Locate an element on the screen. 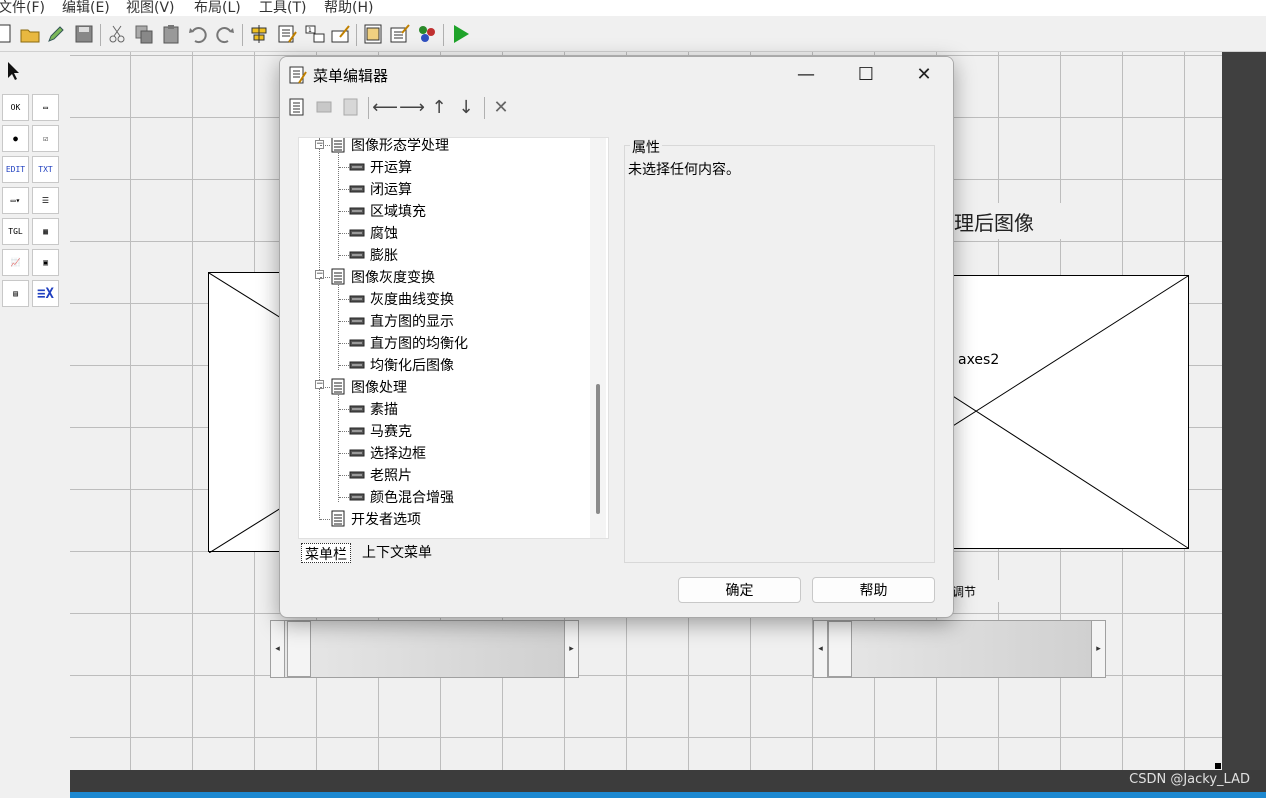  processed-image-title: 理后图像 is located at coordinates (1009, 221).